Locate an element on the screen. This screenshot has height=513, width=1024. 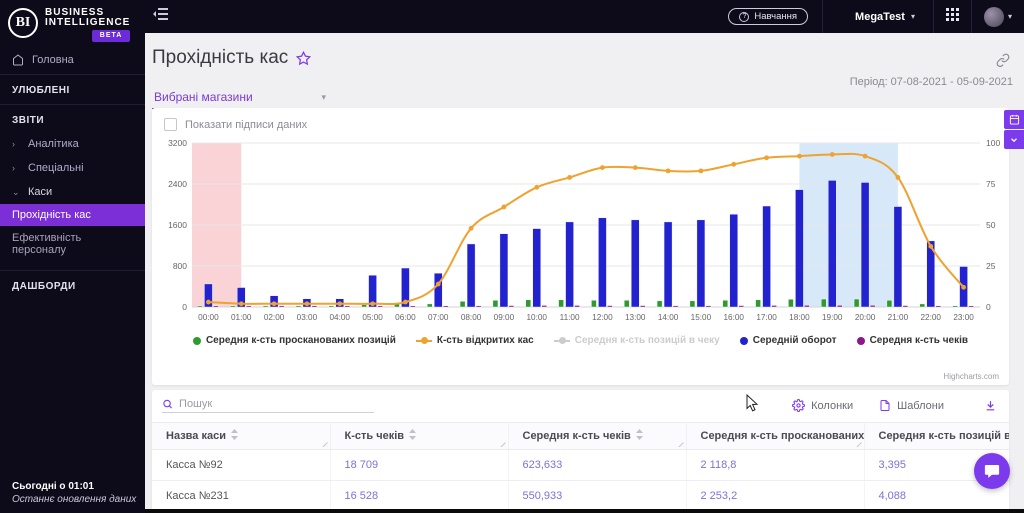
legend-item-scanned-positions: Середня к-сть просканованих позицій is located at coordinates (294, 340).